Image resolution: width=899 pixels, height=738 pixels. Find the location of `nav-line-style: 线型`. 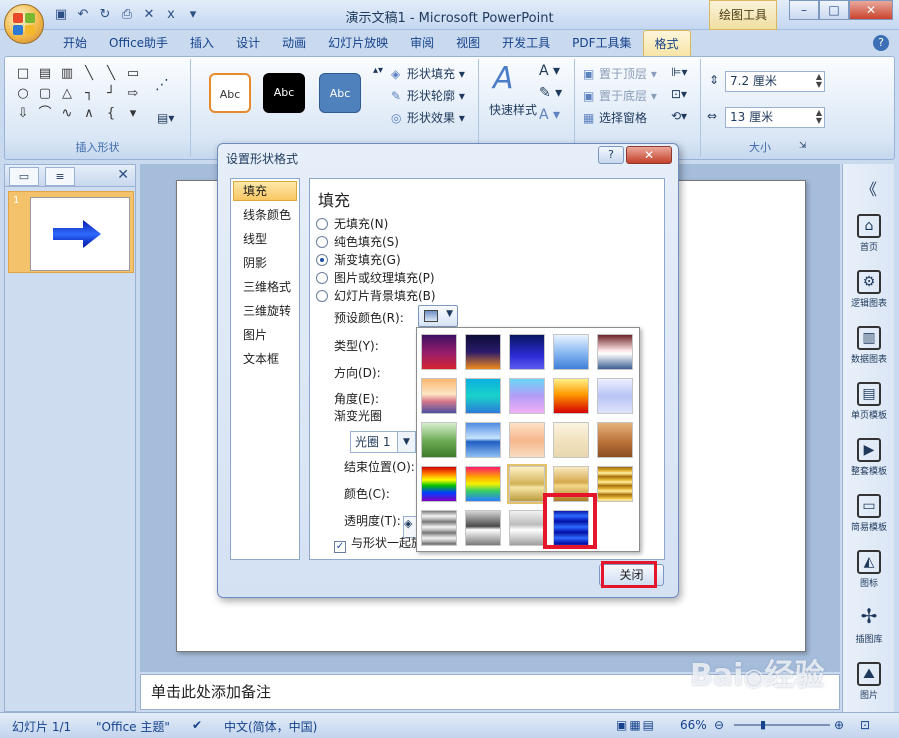

nav-line-style: 线型 is located at coordinates (265, 239).